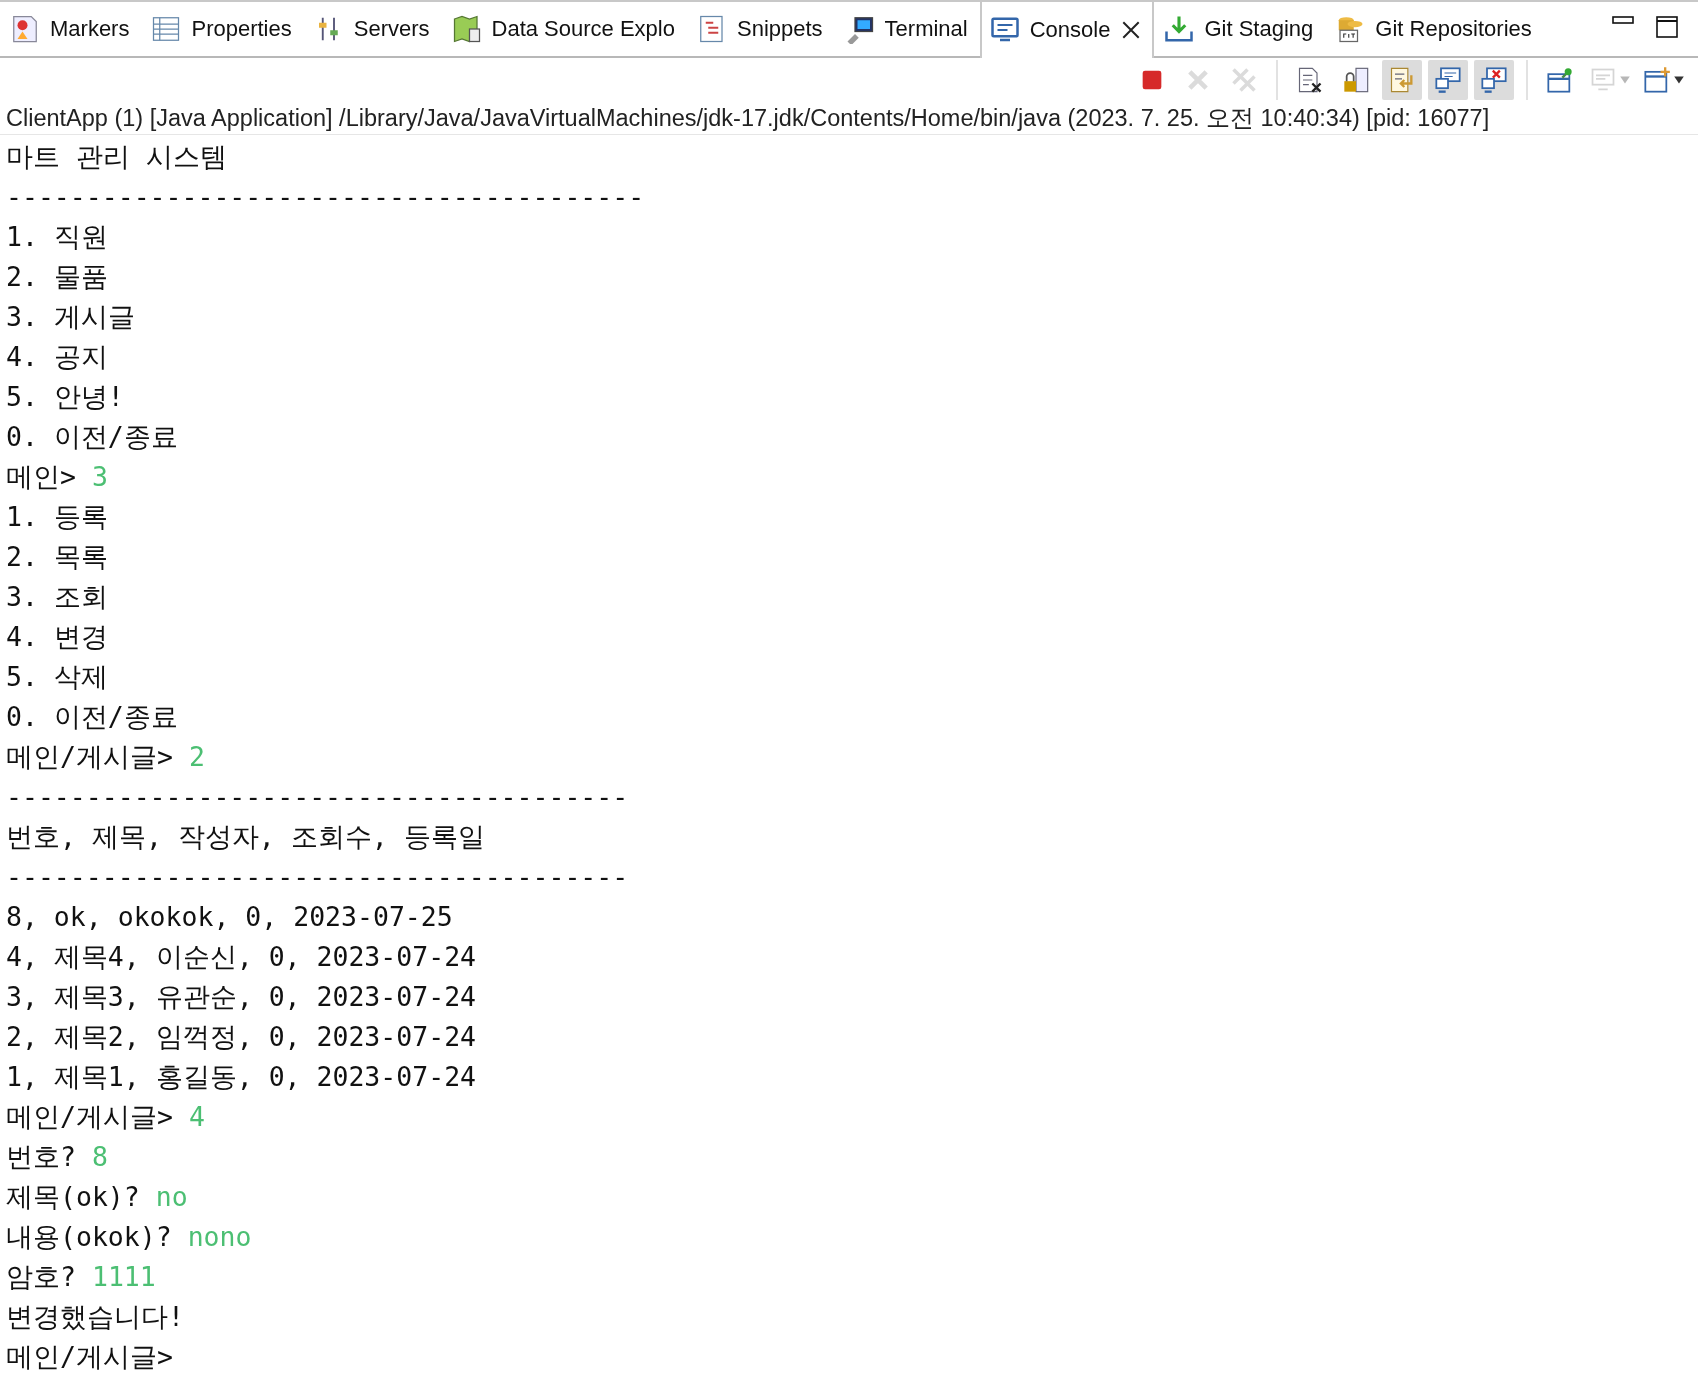 The width and height of the screenshot is (1698, 1400). I want to click on console-output: 8, ok, okokok, 0, 2023-07-25, so click(229, 916).